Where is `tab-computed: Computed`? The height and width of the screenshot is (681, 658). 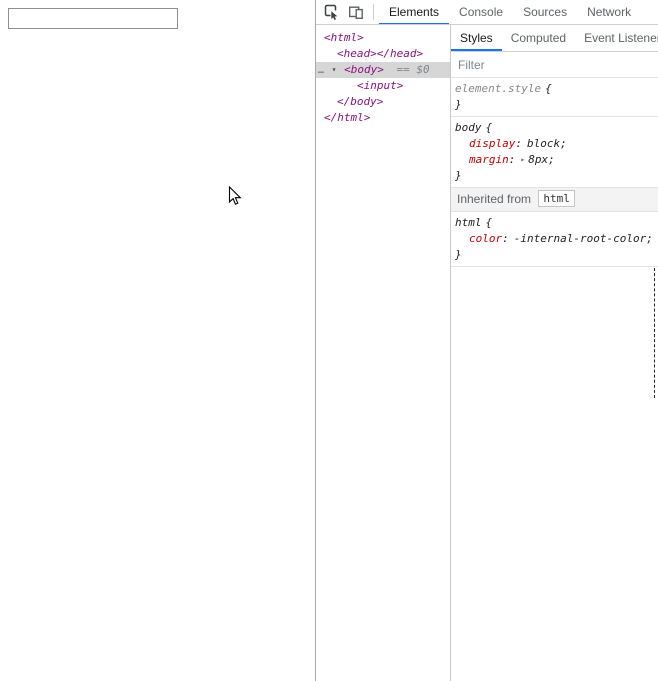 tab-computed: Computed is located at coordinates (538, 38).